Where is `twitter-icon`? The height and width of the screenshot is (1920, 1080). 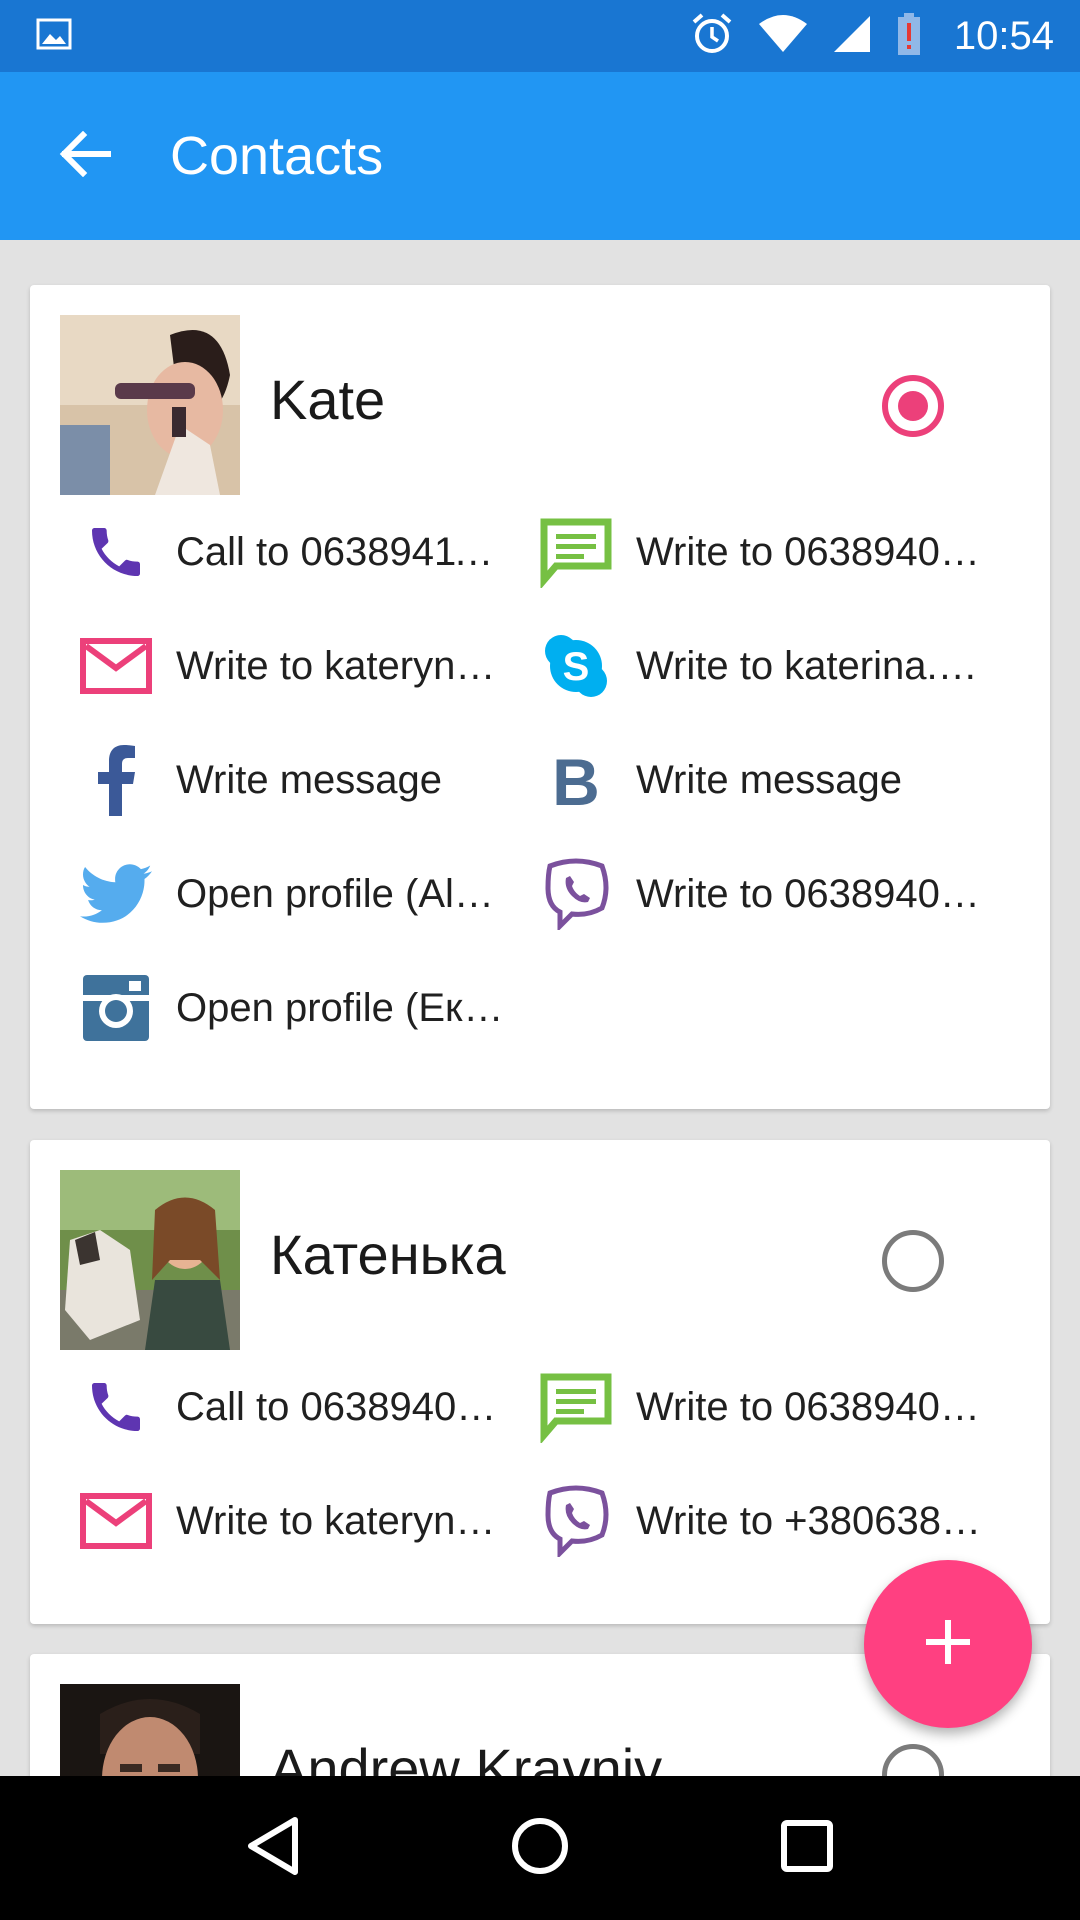 twitter-icon is located at coordinates (116, 894).